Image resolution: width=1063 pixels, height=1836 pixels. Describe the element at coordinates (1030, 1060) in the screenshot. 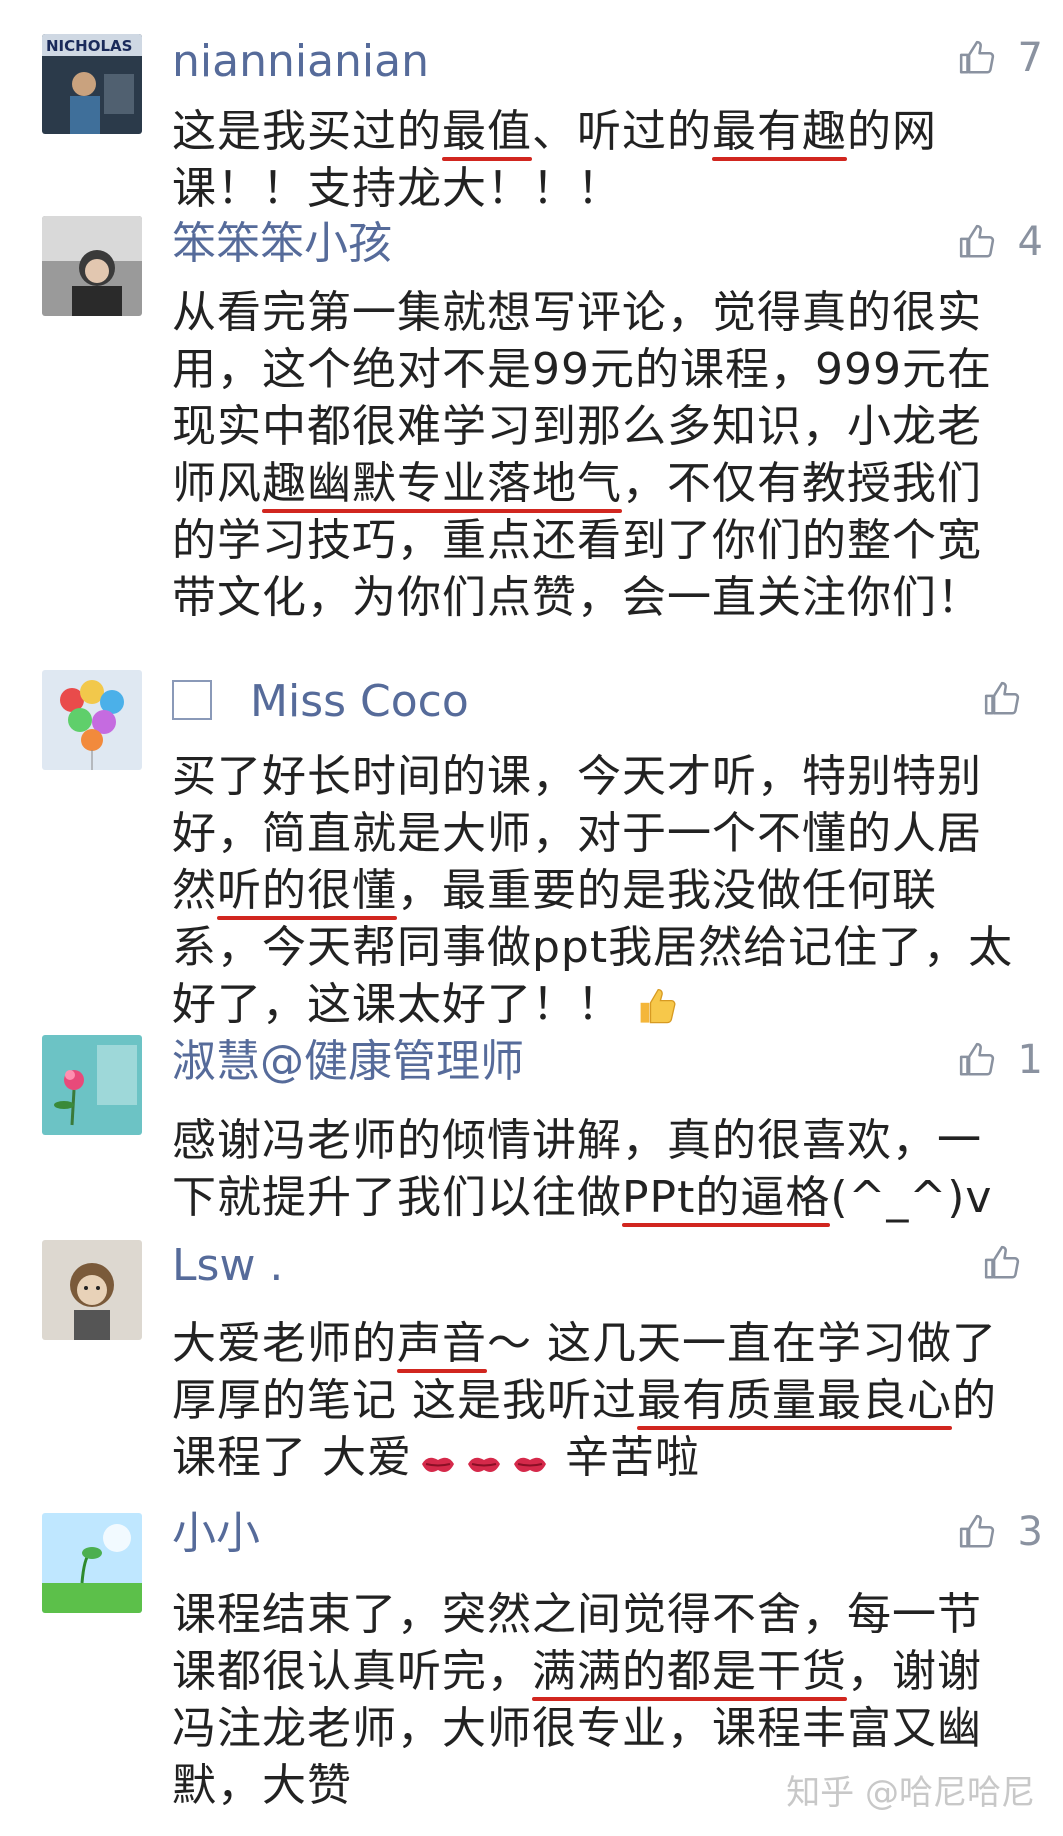

I see `like-count: 1` at that location.